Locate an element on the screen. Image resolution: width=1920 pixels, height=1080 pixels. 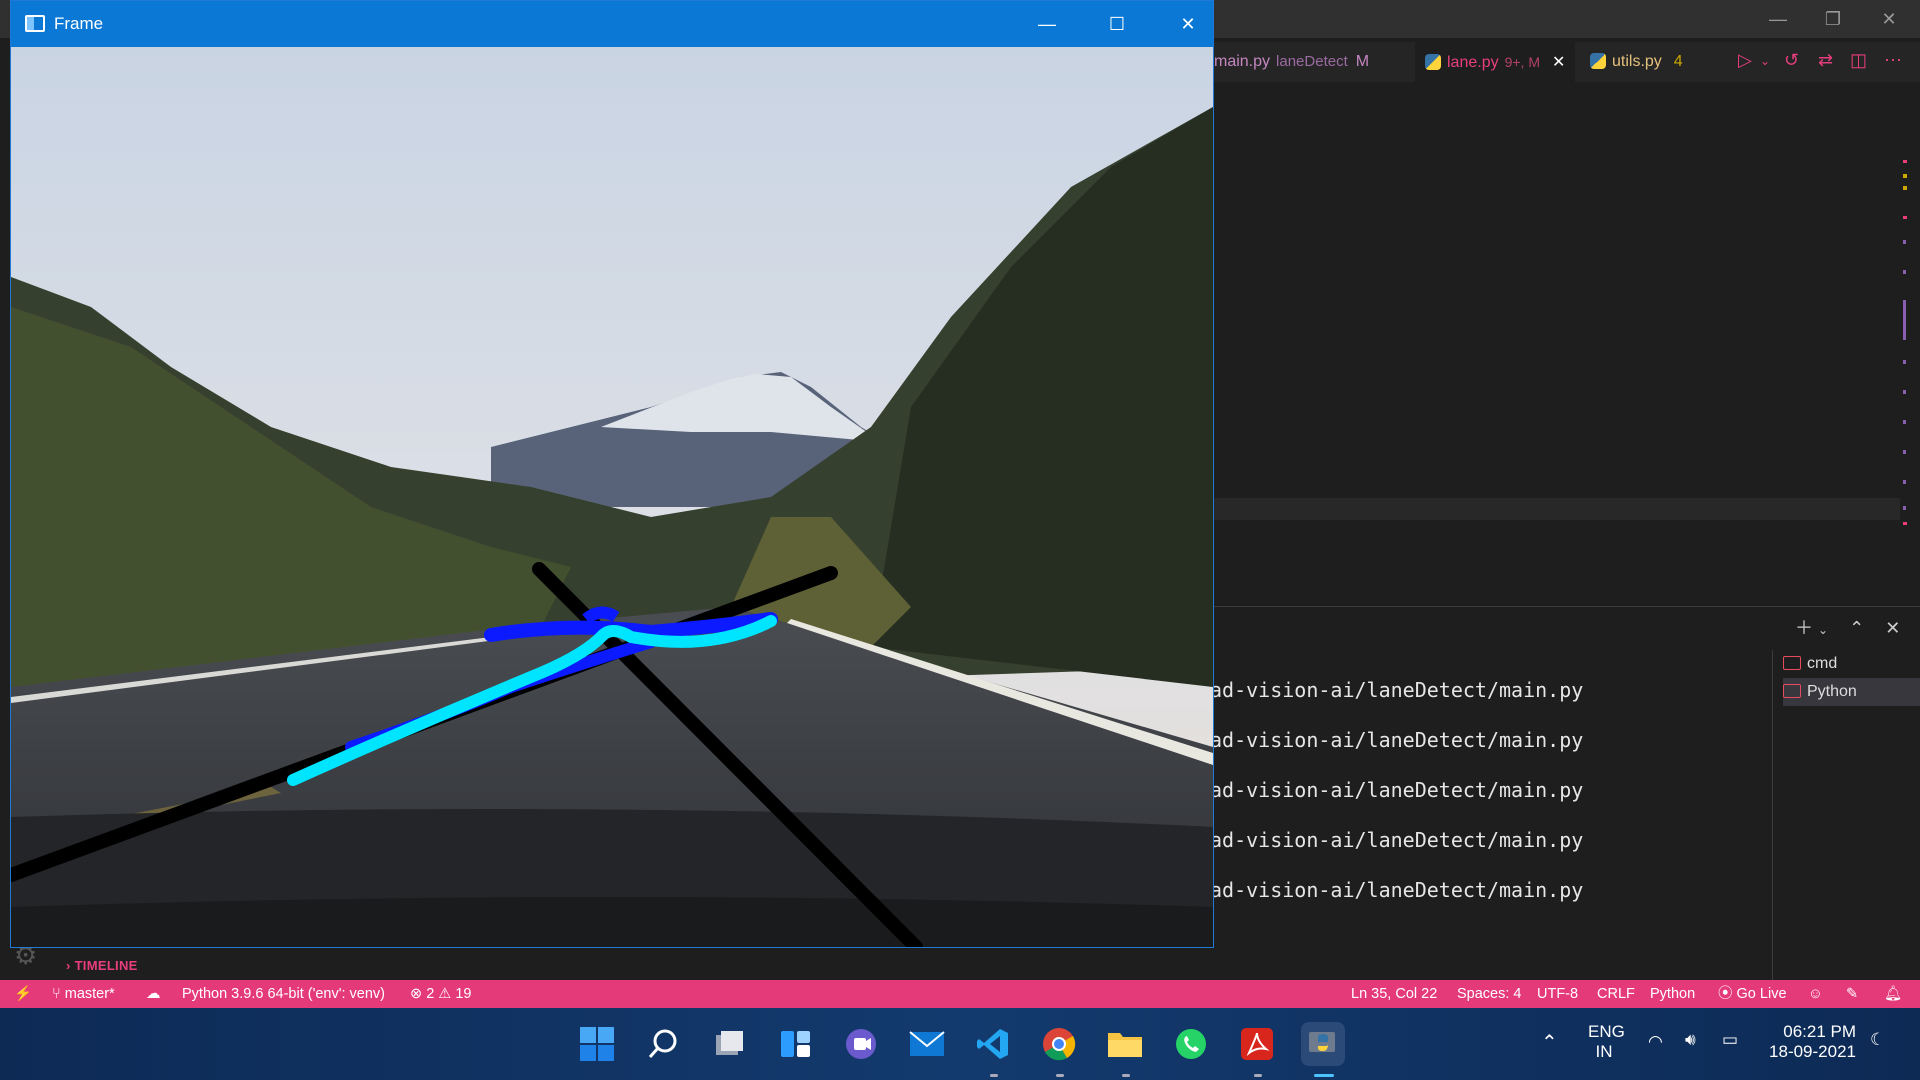
go-live-button: ⦿ Go Live is located at coordinates (1752, 994).